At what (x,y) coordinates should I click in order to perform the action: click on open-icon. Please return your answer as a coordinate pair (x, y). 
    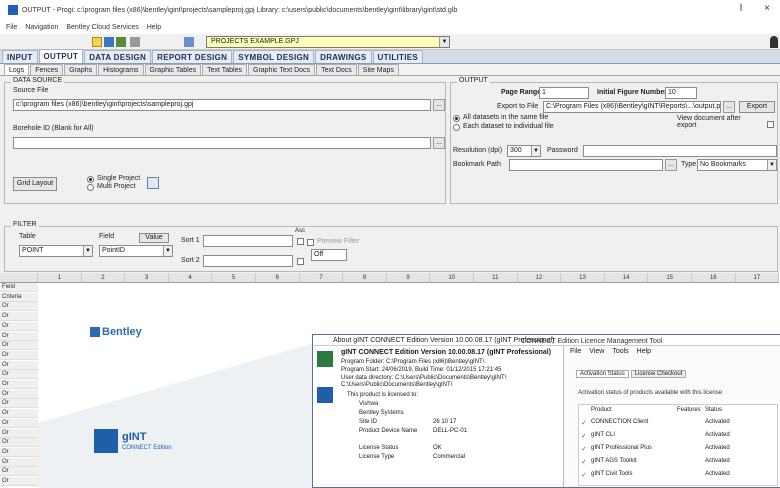
    Looking at the image, I should click on (109, 42).